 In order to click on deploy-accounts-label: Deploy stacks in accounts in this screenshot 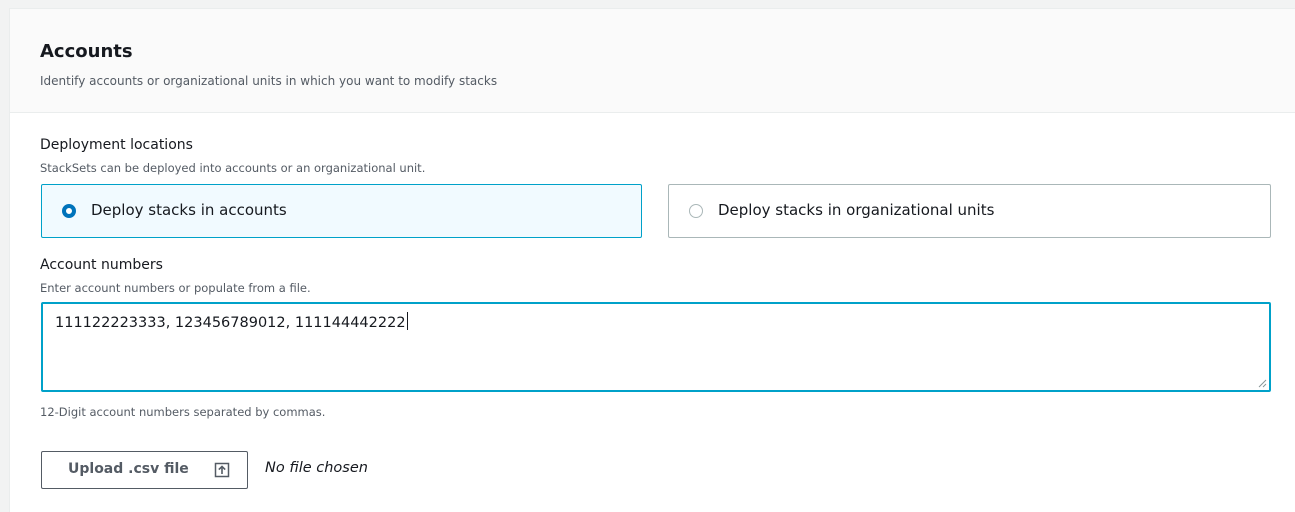, I will do `click(189, 210)`.